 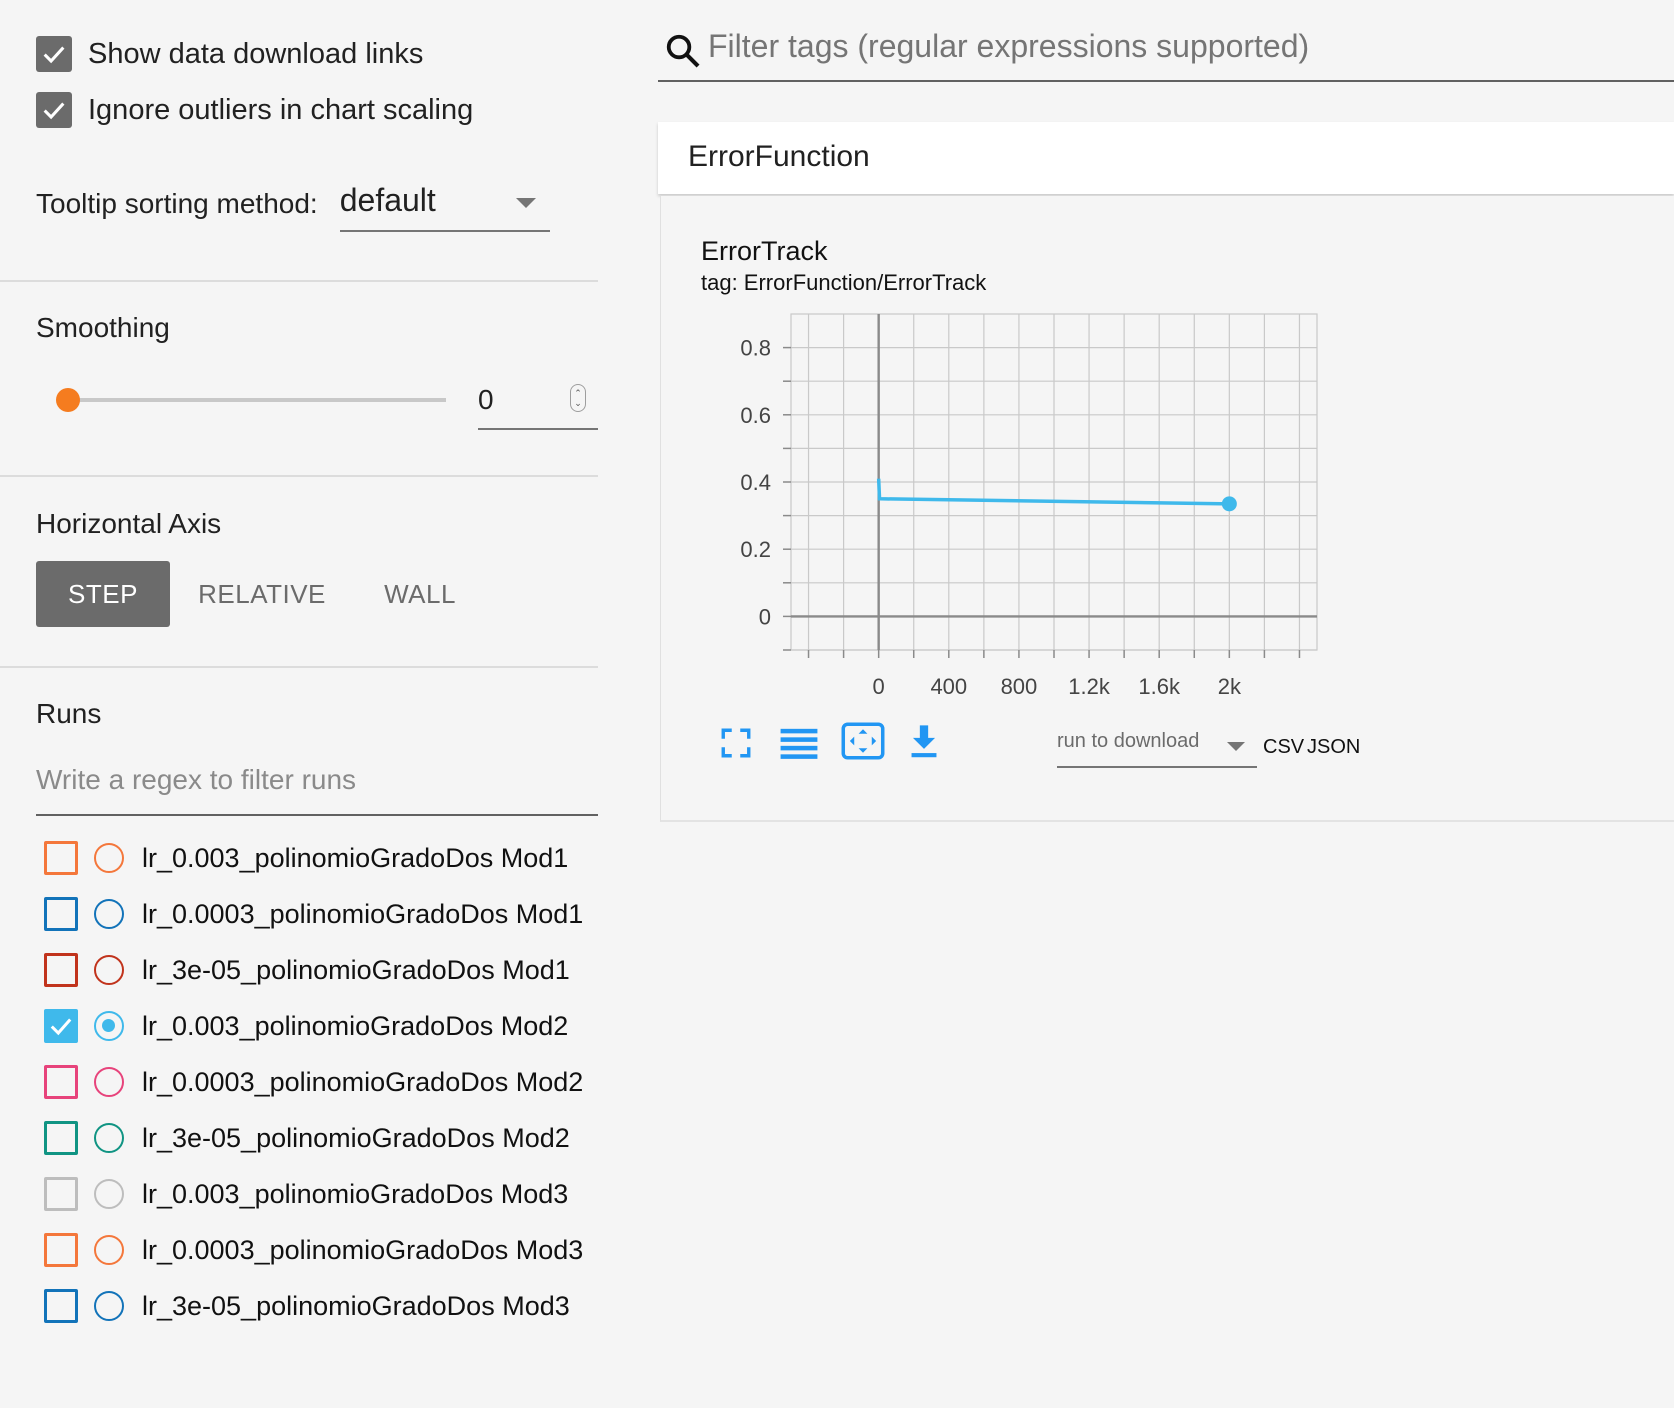 What do you see at coordinates (103, 327) in the screenshot?
I see `smoothing-title: Smoothing` at bounding box center [103, 327].